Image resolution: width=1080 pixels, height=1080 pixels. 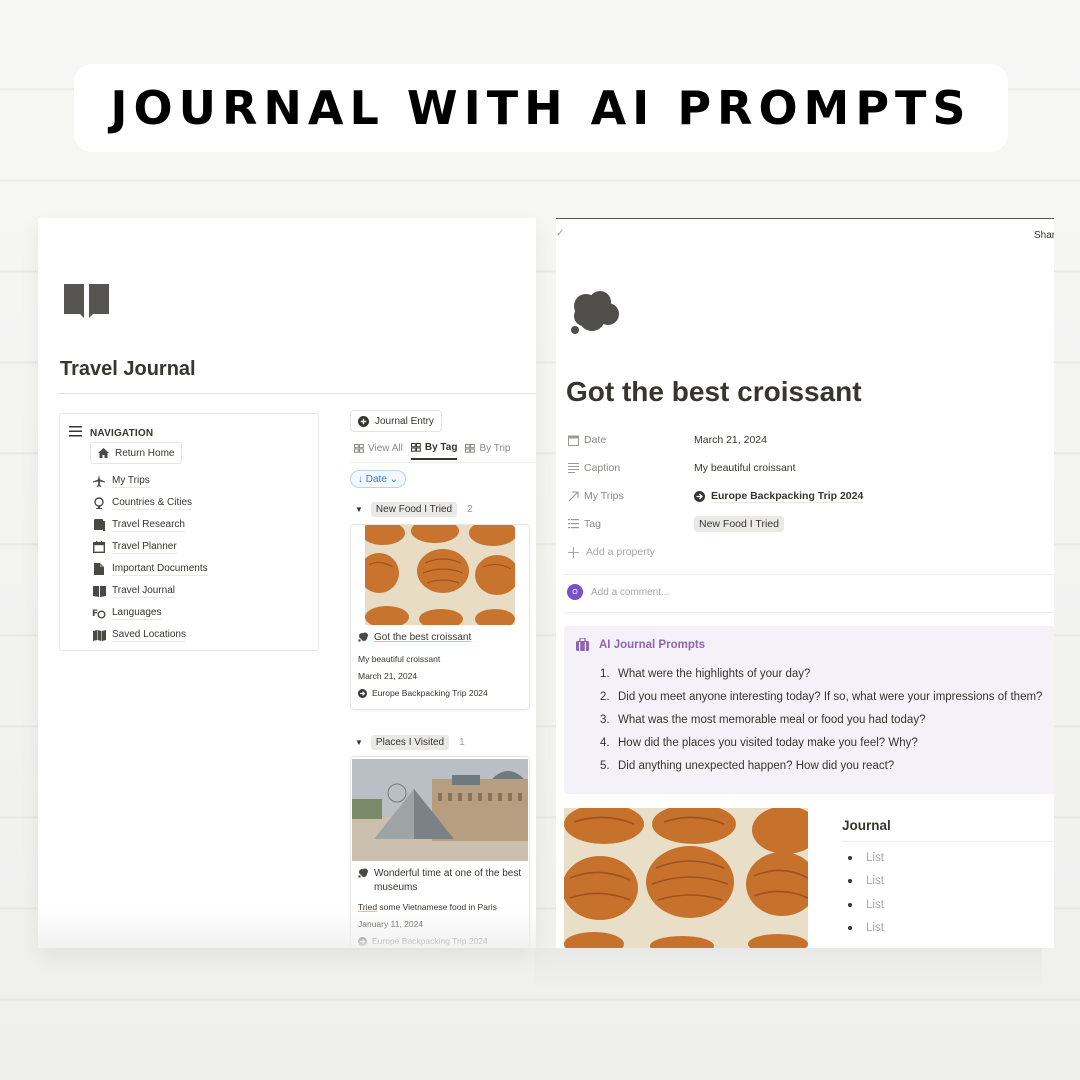 I want to click on callout-header: AI Journal Prompts, so click(x=640, y=644).